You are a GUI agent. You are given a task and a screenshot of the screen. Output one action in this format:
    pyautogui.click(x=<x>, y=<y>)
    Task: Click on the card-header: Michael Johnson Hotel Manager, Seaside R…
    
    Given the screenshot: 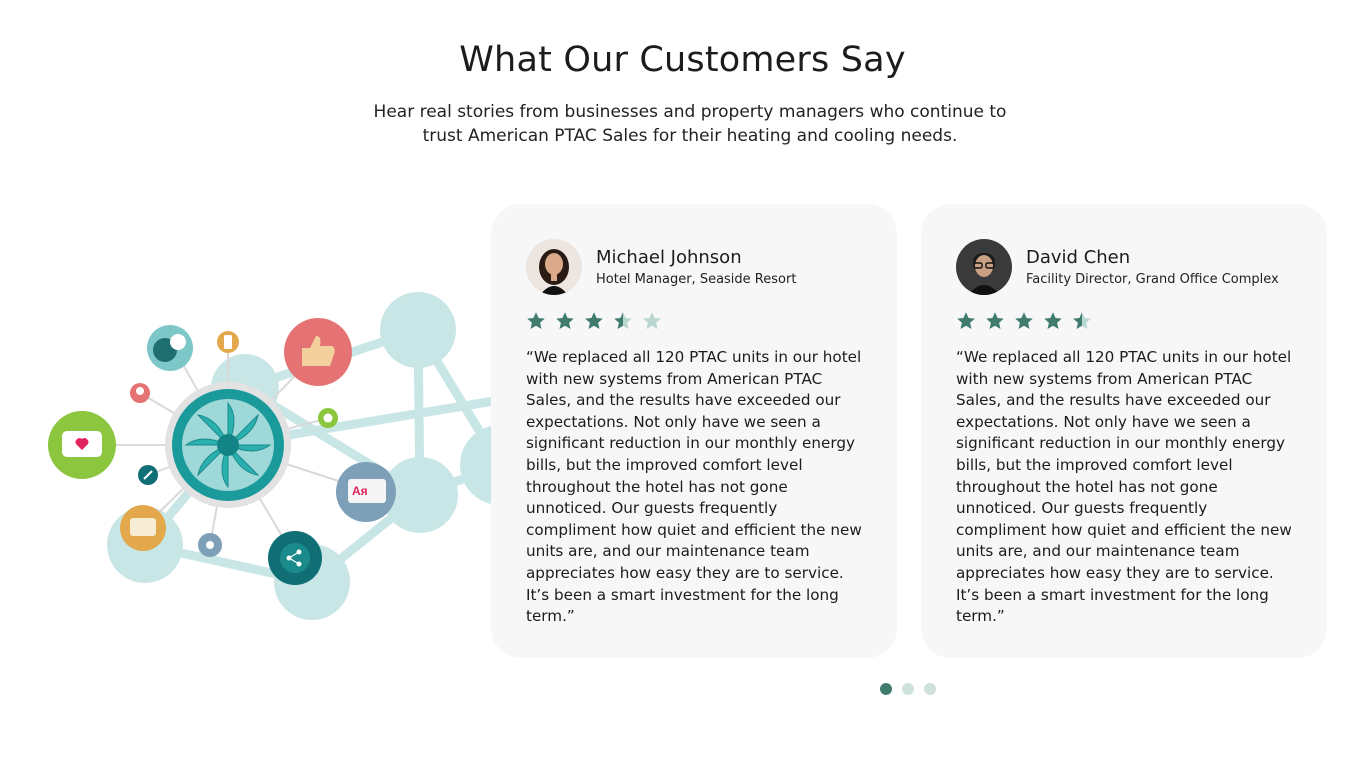 What is the action you would take?
    pyautogui.click(x=694, y=267)
    